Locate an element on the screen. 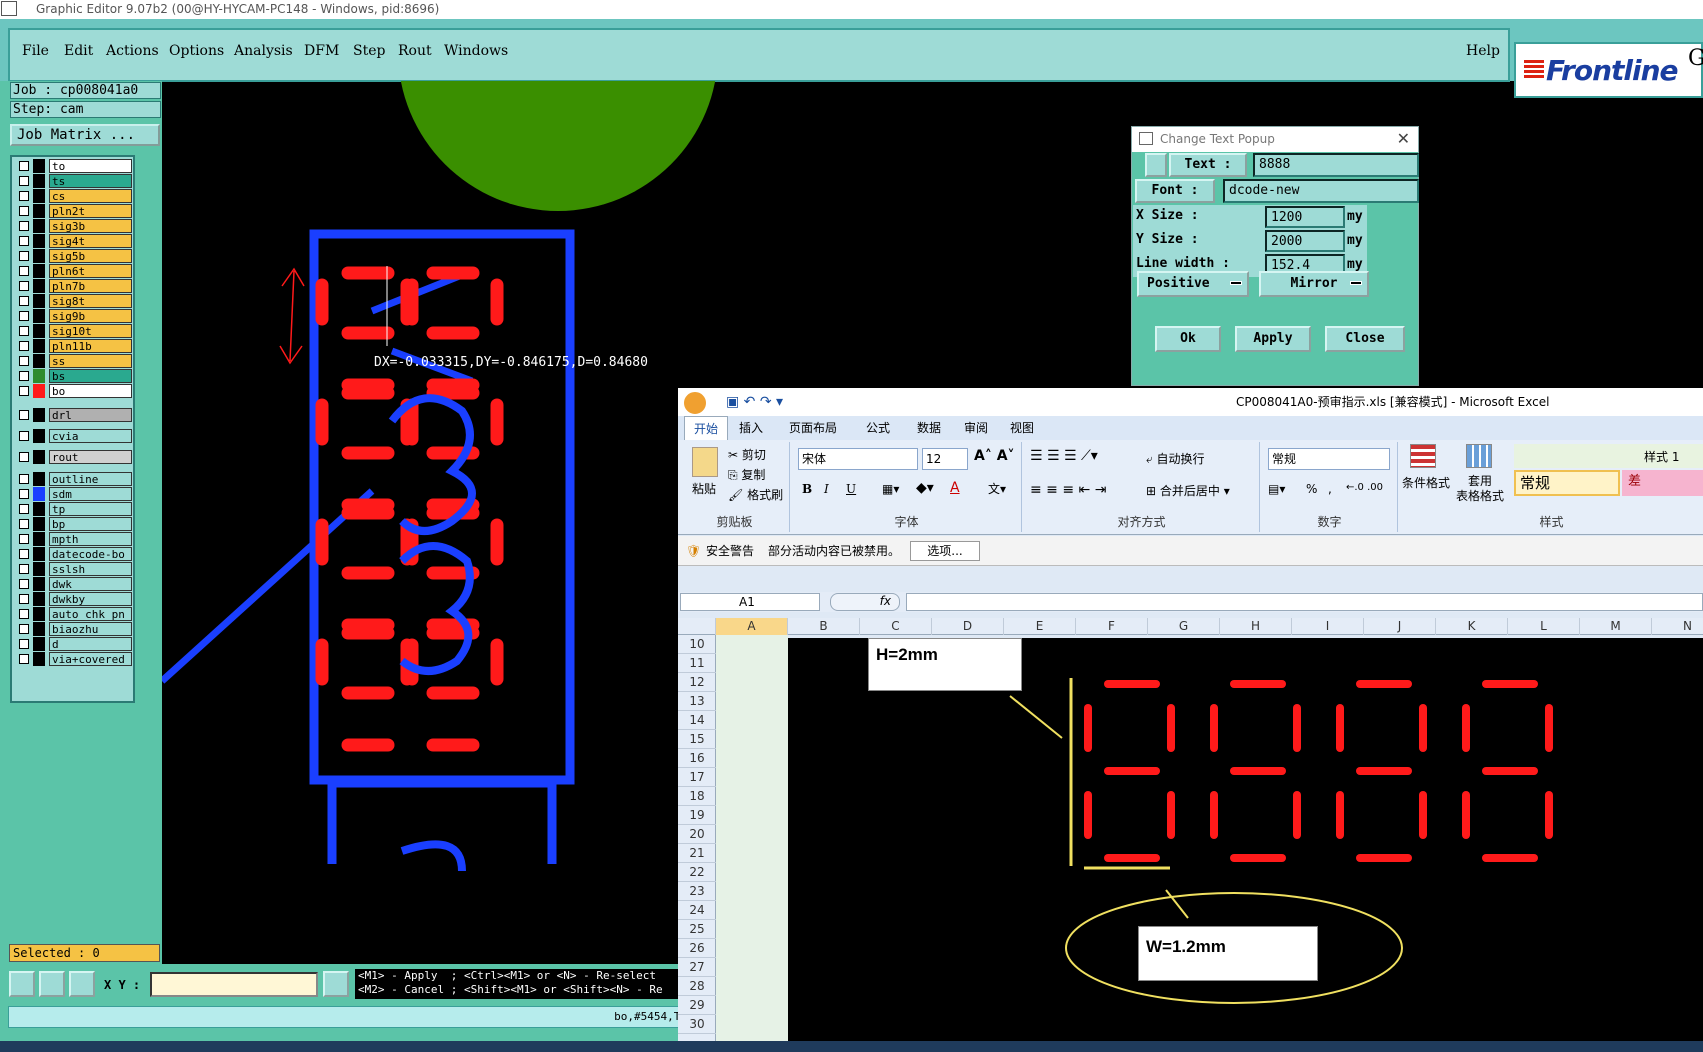 The image size is (1703, 1052). ribbon-tab: 开始 is located at coordinates (706, 428).